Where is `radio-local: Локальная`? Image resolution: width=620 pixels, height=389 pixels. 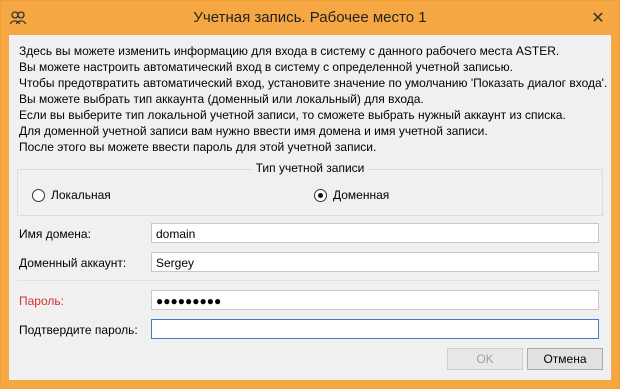 radio-local: Локальная is located at coordinates (71, 195).